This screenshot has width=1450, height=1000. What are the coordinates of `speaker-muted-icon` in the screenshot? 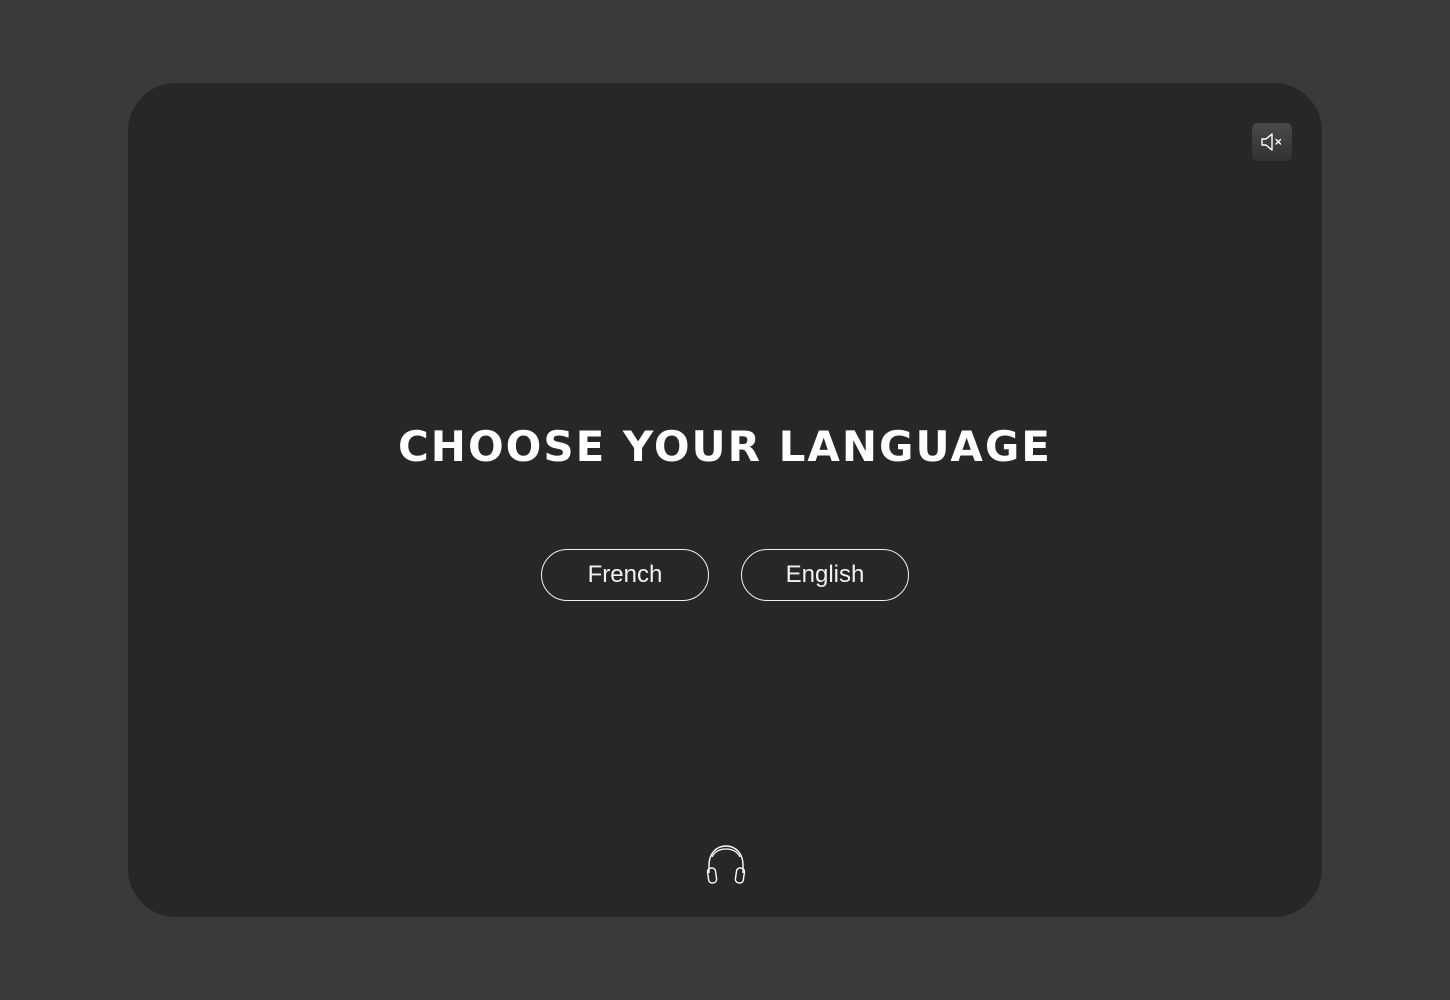 It's located at (1271, 142).